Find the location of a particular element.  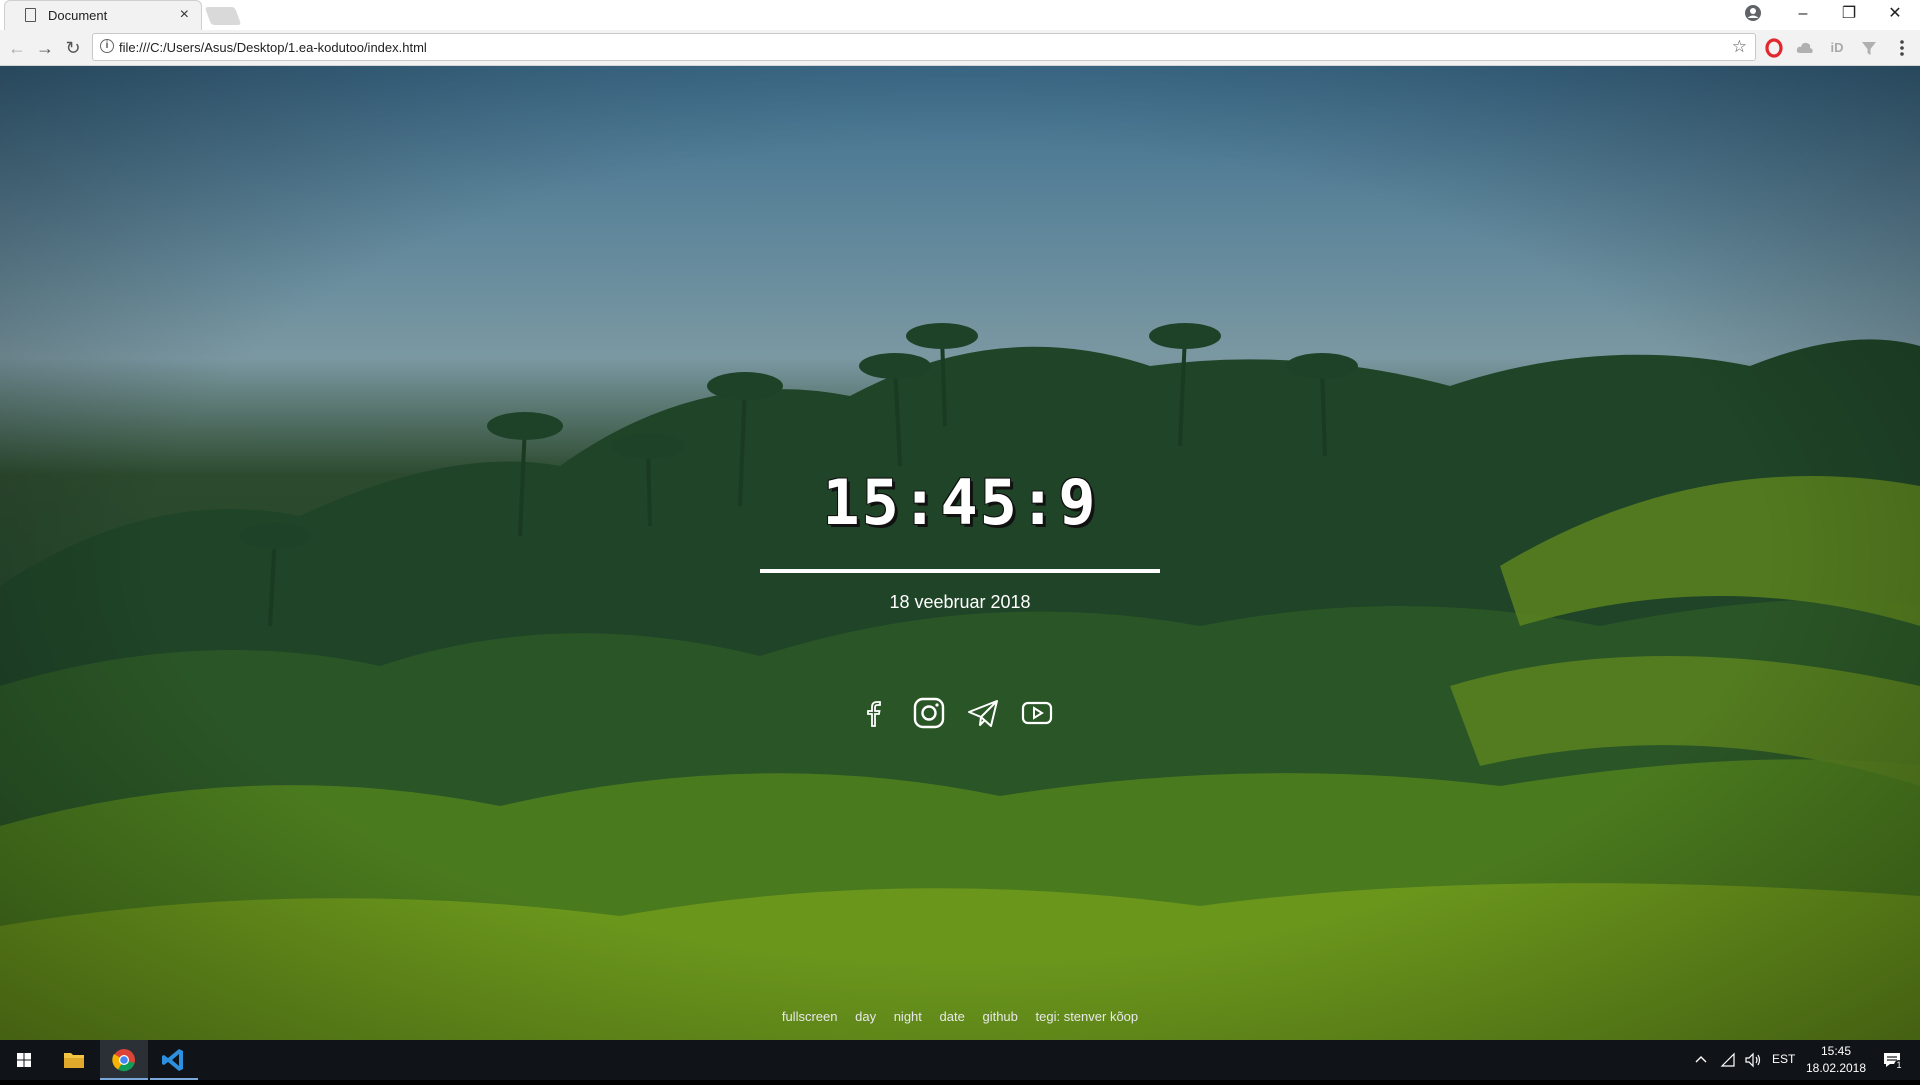

chrome-icon is located at coordinates (123, 1060).